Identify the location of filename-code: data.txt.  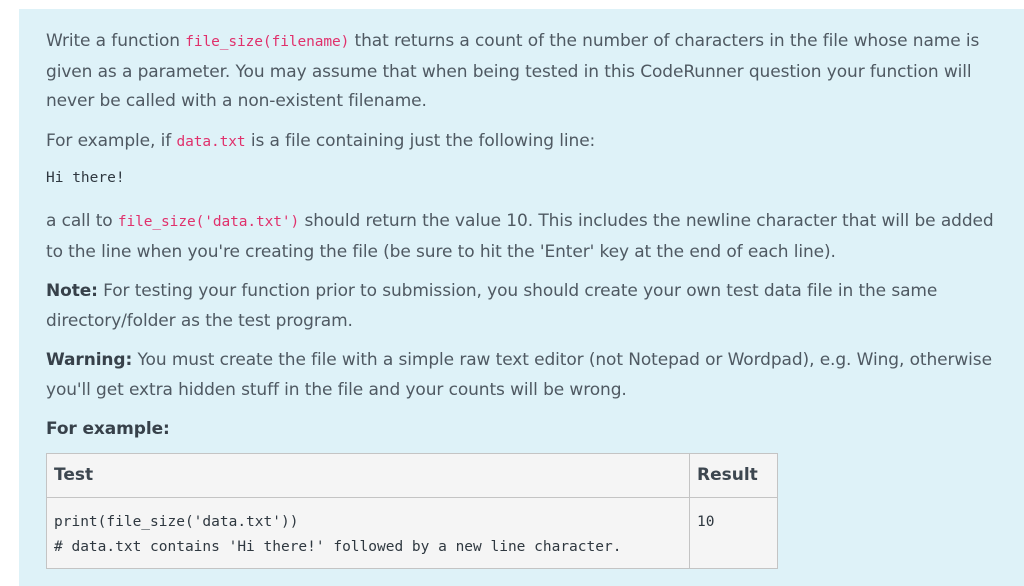
(211, 141).